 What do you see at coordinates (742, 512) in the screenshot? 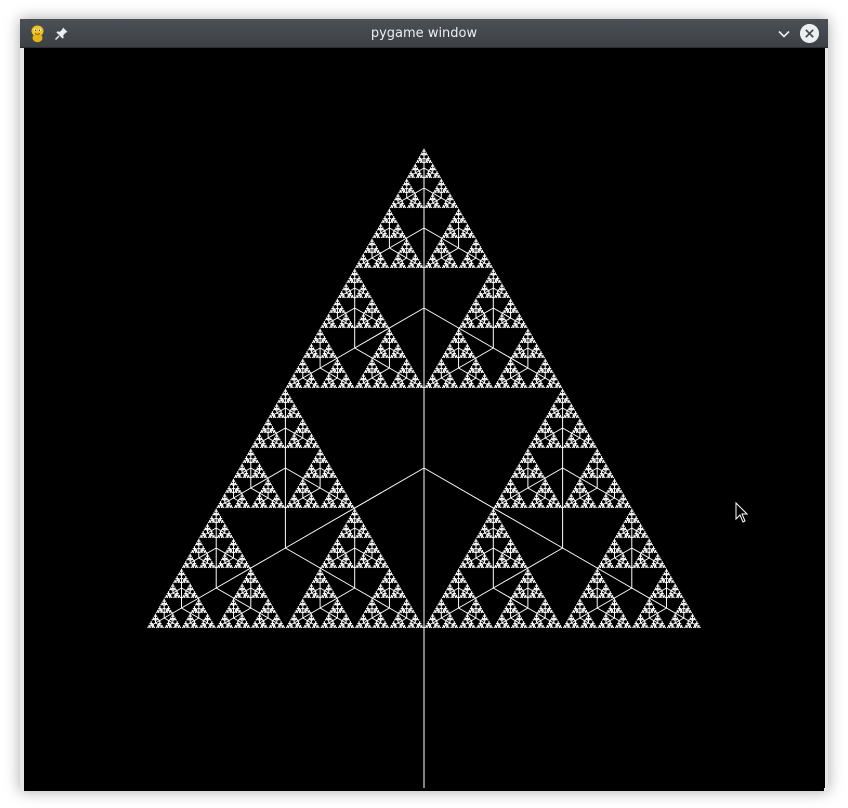
I see `mouse-cursor-icon` at bounding box center [742, 512].